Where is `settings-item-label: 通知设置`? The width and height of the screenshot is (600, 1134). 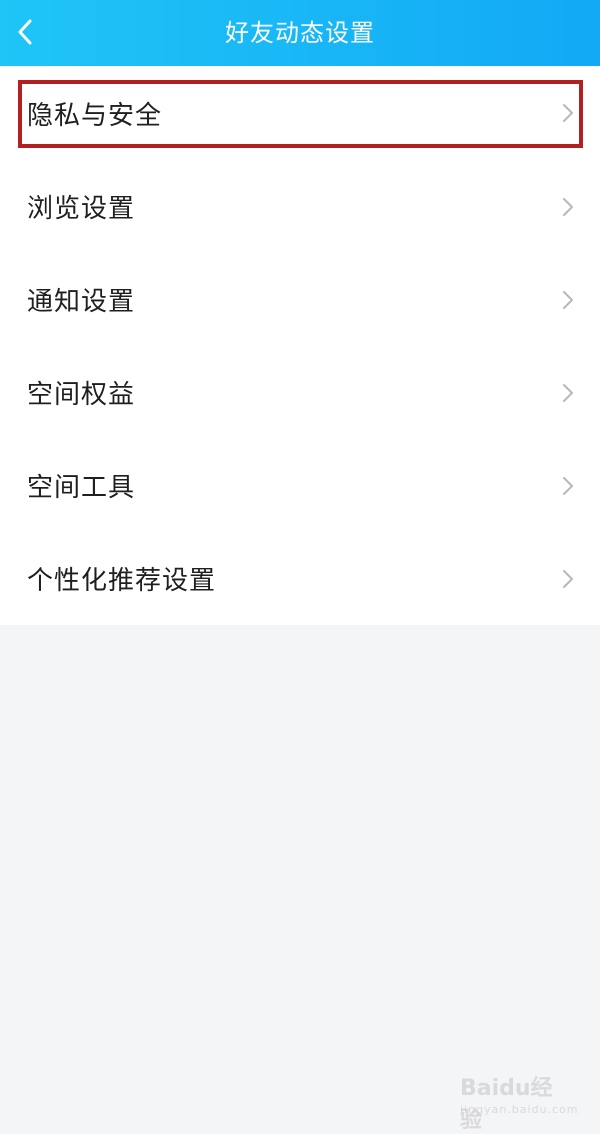 settings-item-label: 通知设置 is located at coordinates (81, 302).